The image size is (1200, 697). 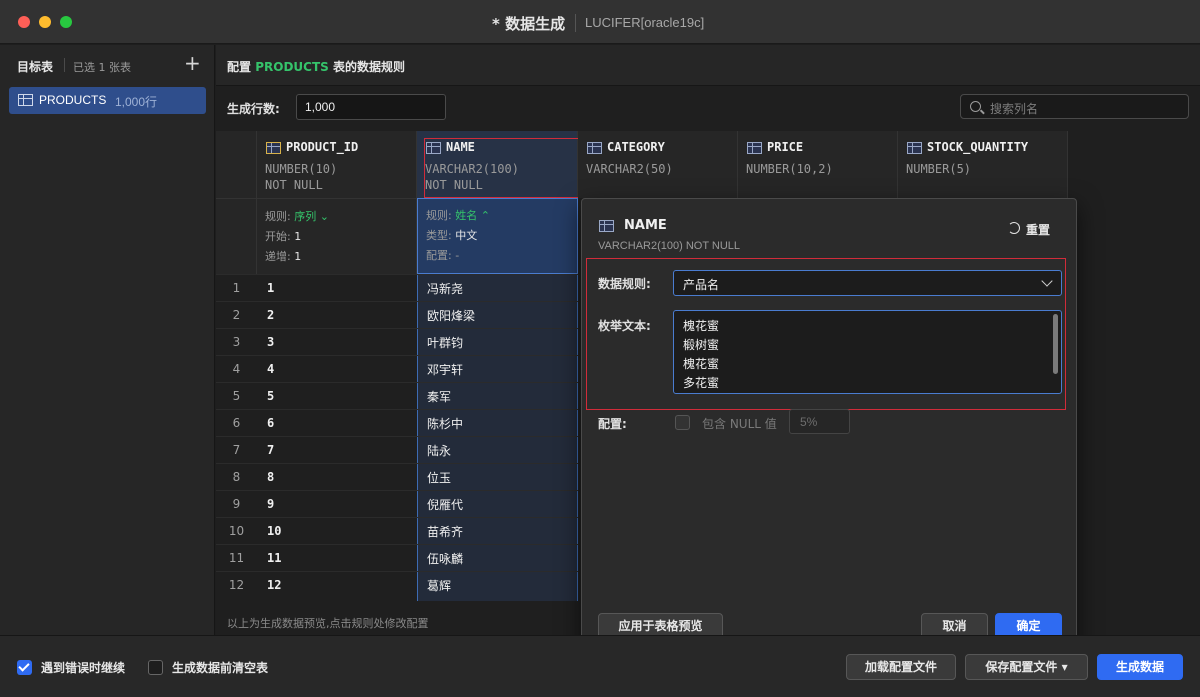 I want to click on rule-value-dropdown: 序列, so click(x=305, y=216).